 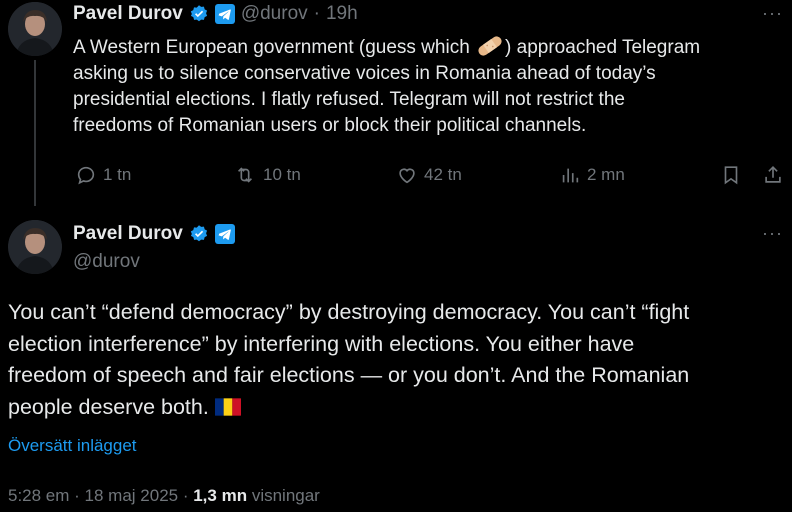 What do you see at coordinates (98, 495) in the screenshot?
I see `timestamp: 5:28 em · 18 maj 2025 ·` at bounding box center [98, 495].